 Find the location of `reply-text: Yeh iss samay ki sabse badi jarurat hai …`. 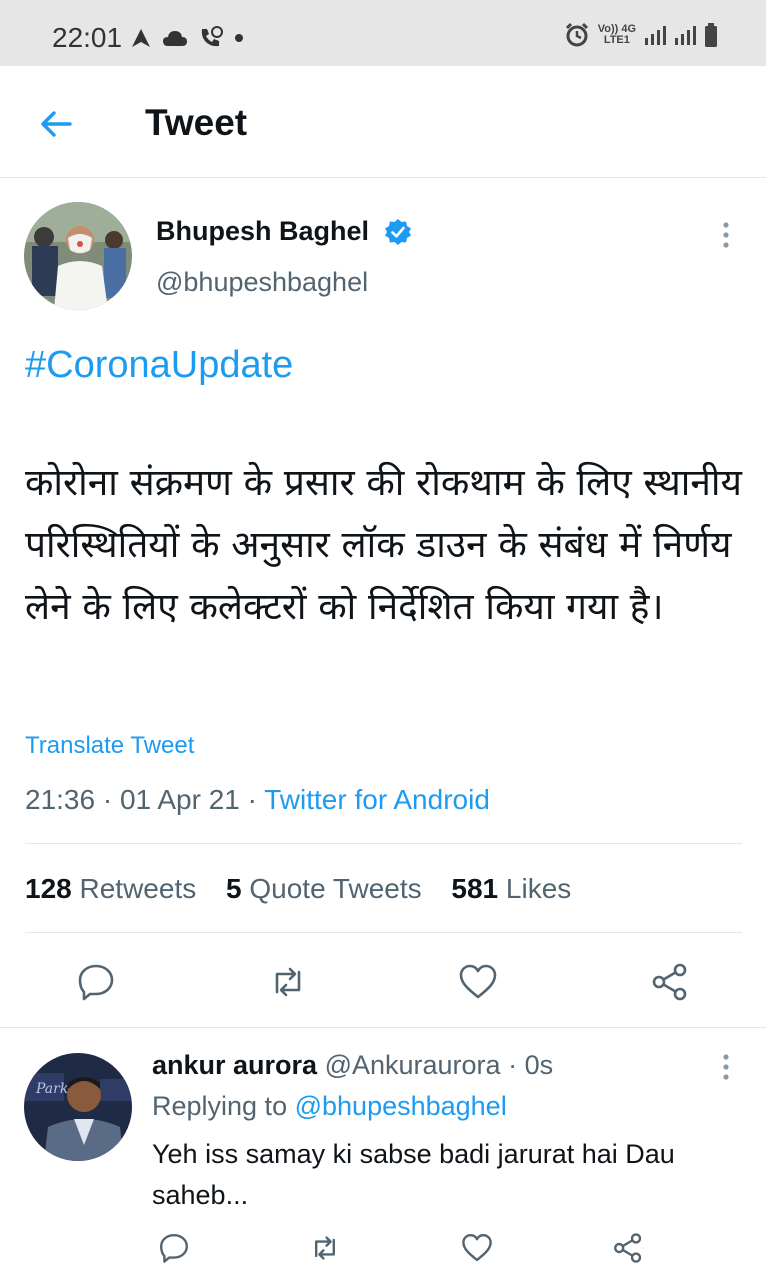

reply-text: Yeh iss samay ki sabse badi jarurat hai … is located at coordinates (413, 1174).